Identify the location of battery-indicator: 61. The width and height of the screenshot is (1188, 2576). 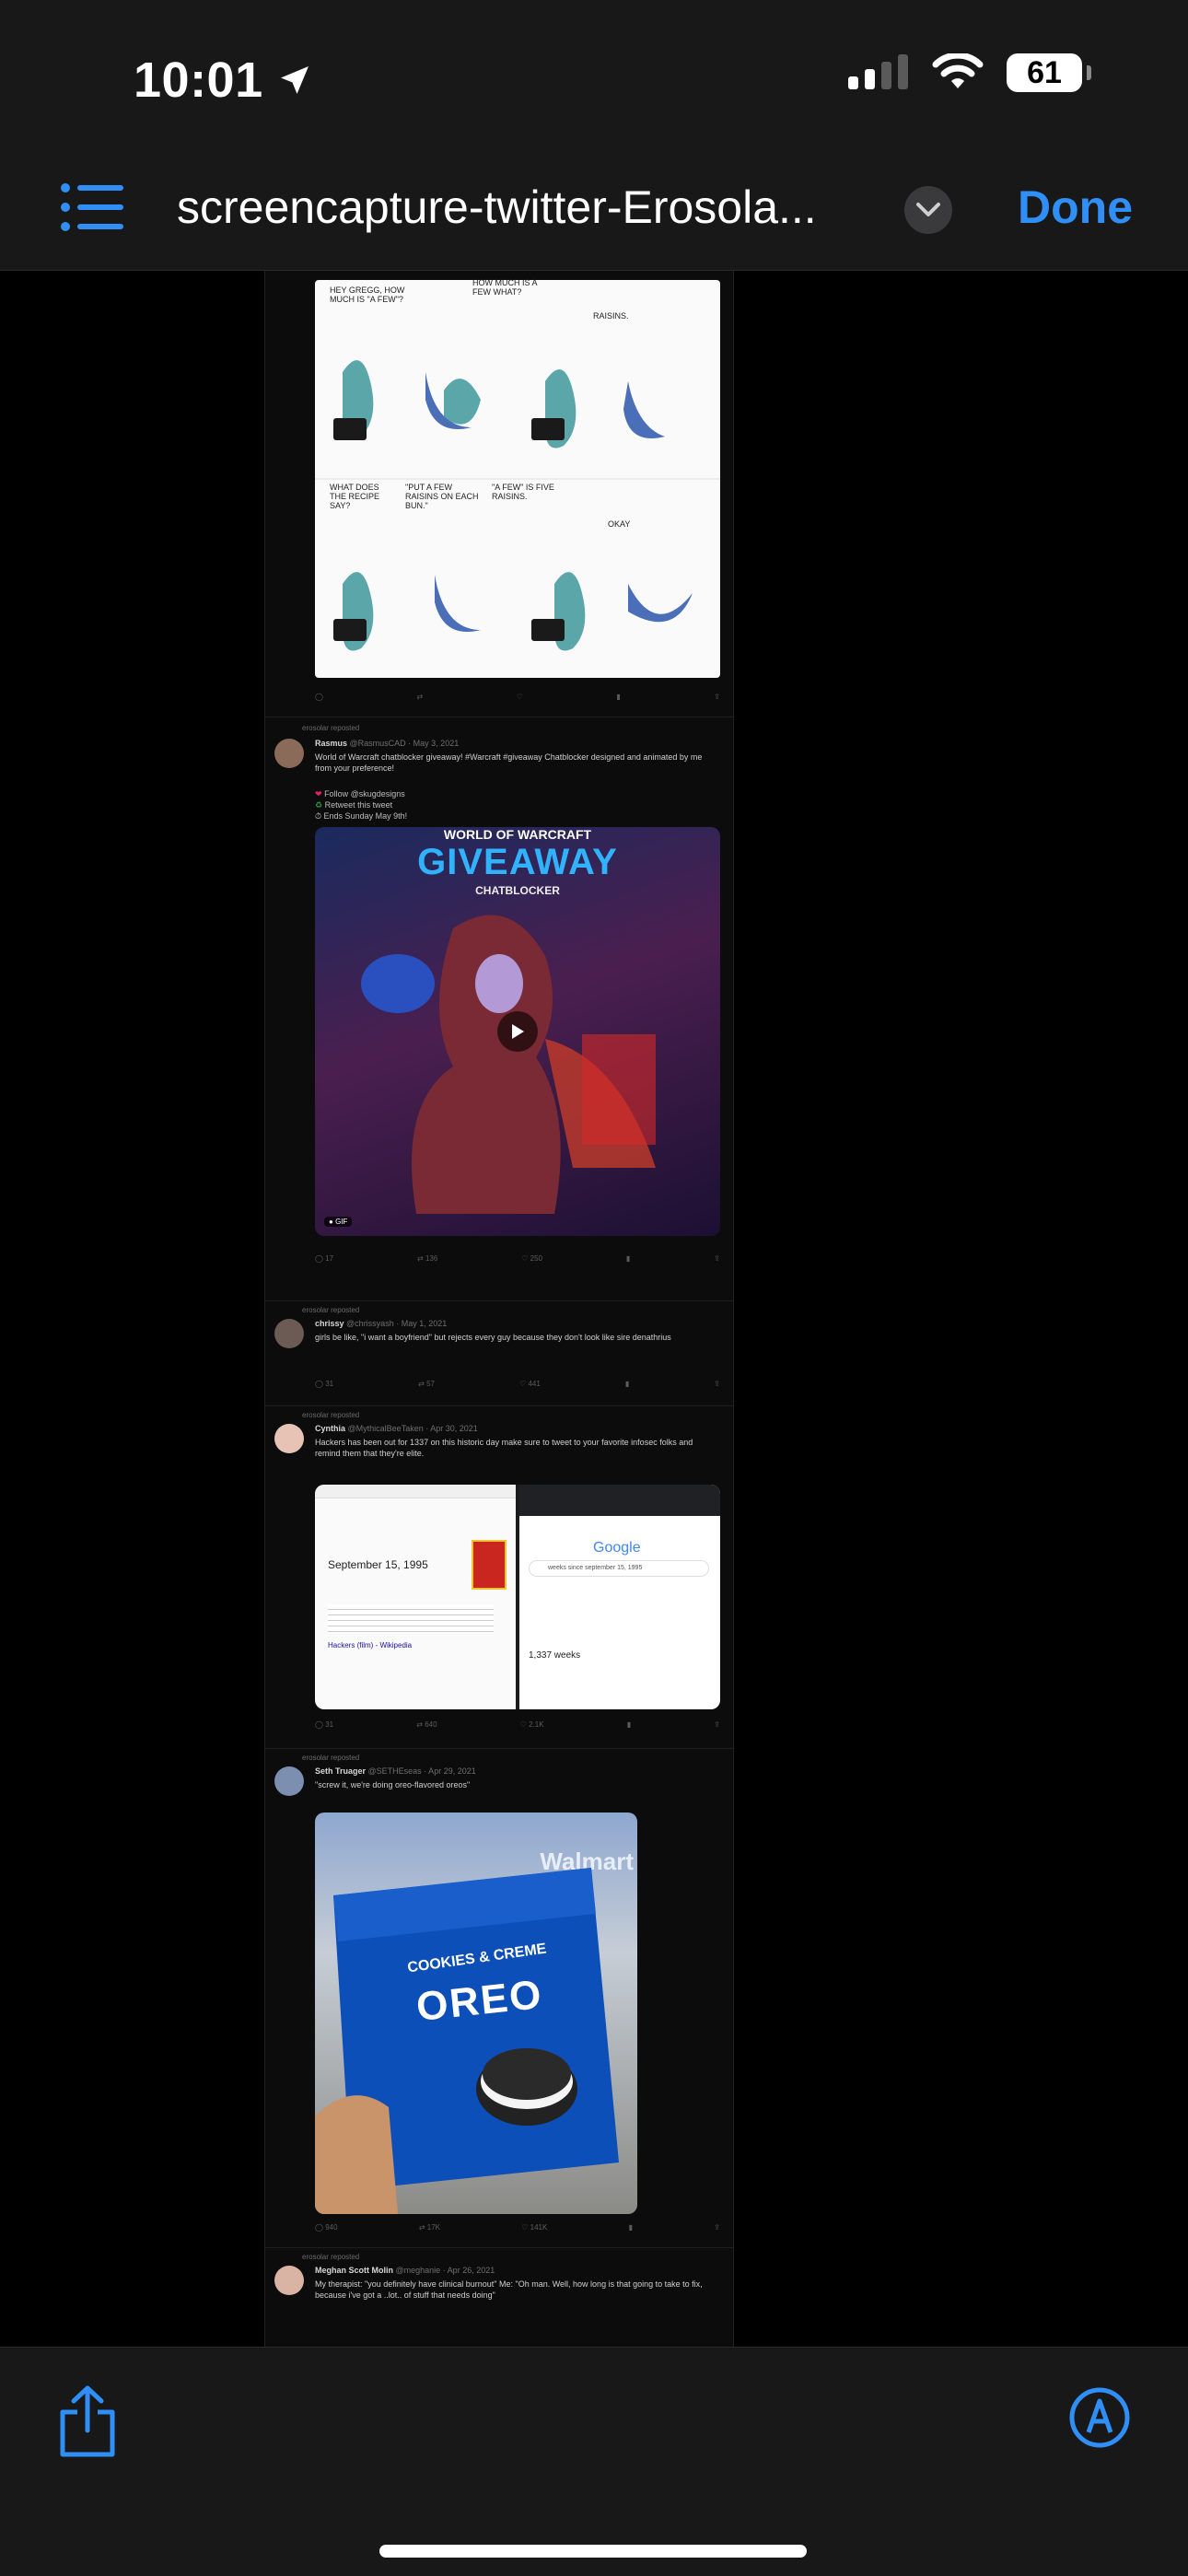
(1049, 72).